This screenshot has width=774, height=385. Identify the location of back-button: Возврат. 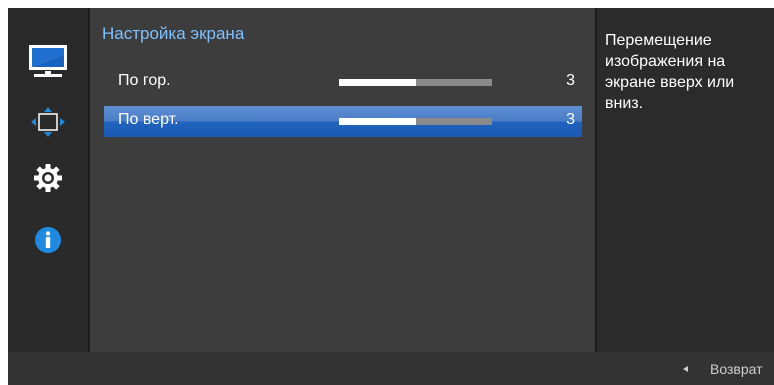
(736, 369).